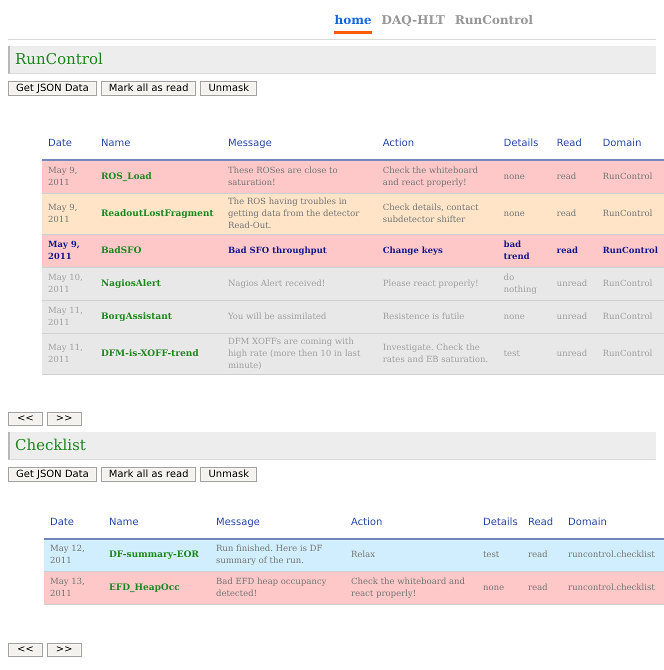 This screenshot has height=670, width=664. What do you see at coordinates (424, 316) in the screenshot?
I see `action-cell-text: Resistence is futile` at bounding box center [424, 316].